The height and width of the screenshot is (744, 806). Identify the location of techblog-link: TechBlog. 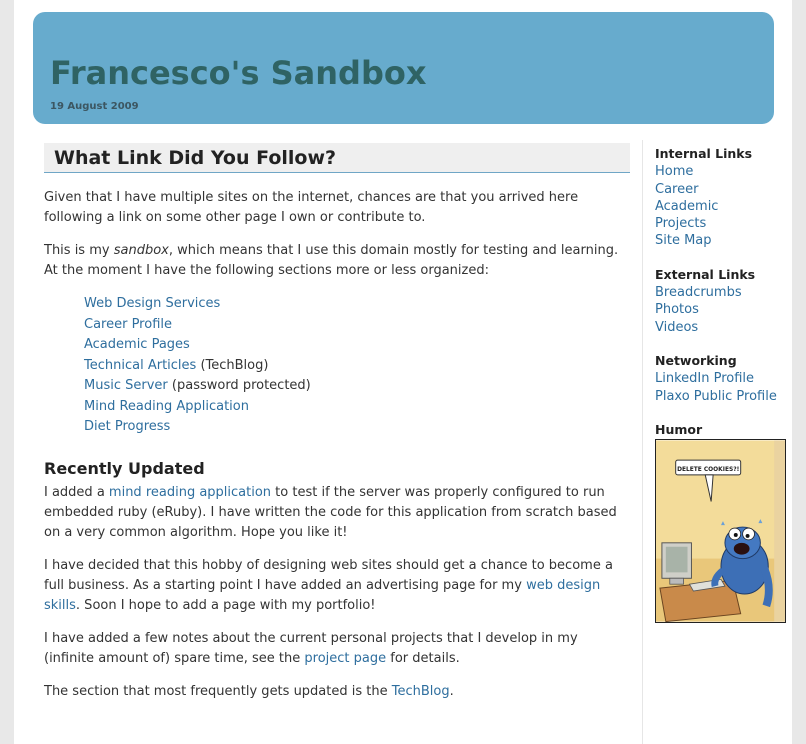
(421, 691).